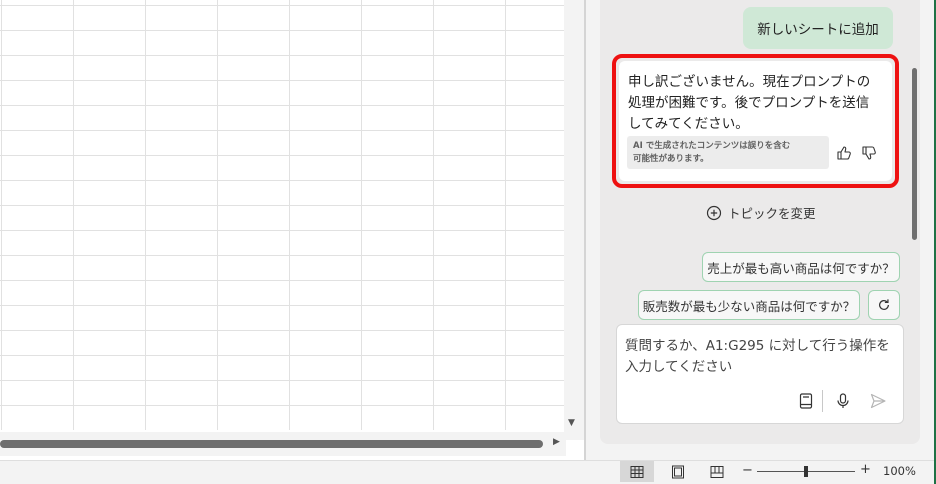 The width and height of the screenshot is (936, 484). Describe the element at coordinates (899, 471) in the screenshot. I see `zoom-percentage: 100%` at that location.